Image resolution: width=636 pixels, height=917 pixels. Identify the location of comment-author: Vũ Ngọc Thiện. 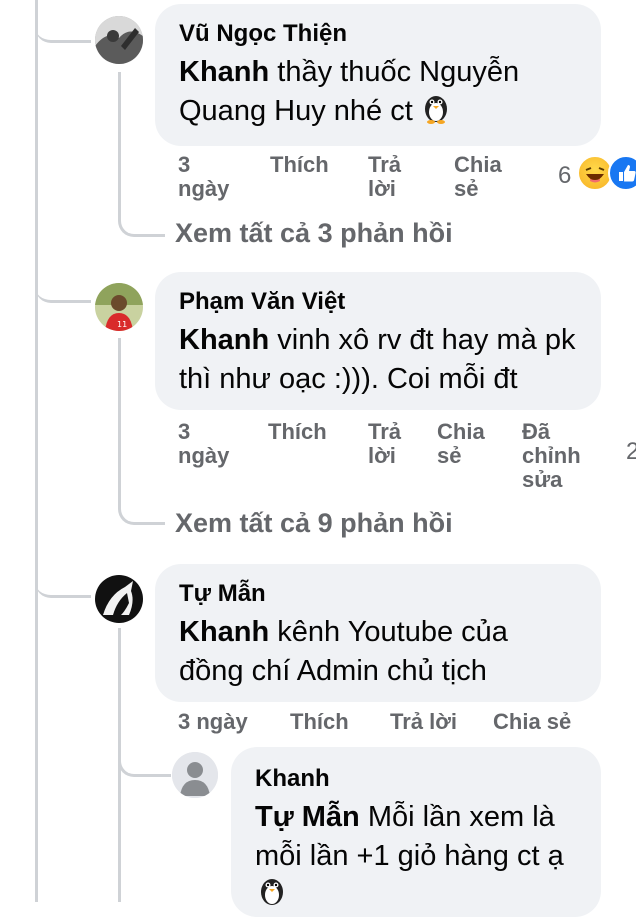
(379, 34).